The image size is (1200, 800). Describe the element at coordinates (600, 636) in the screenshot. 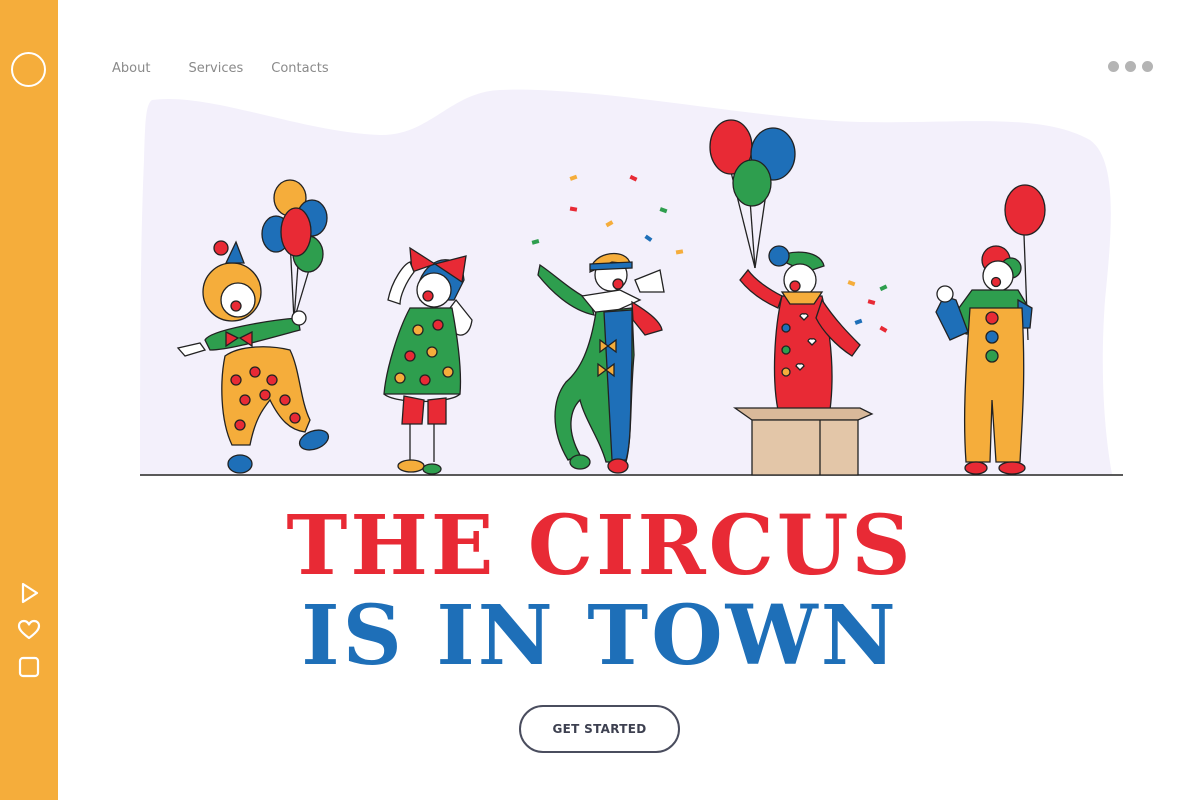

I see `headline-line-2: IS IN TOWN` at that location.